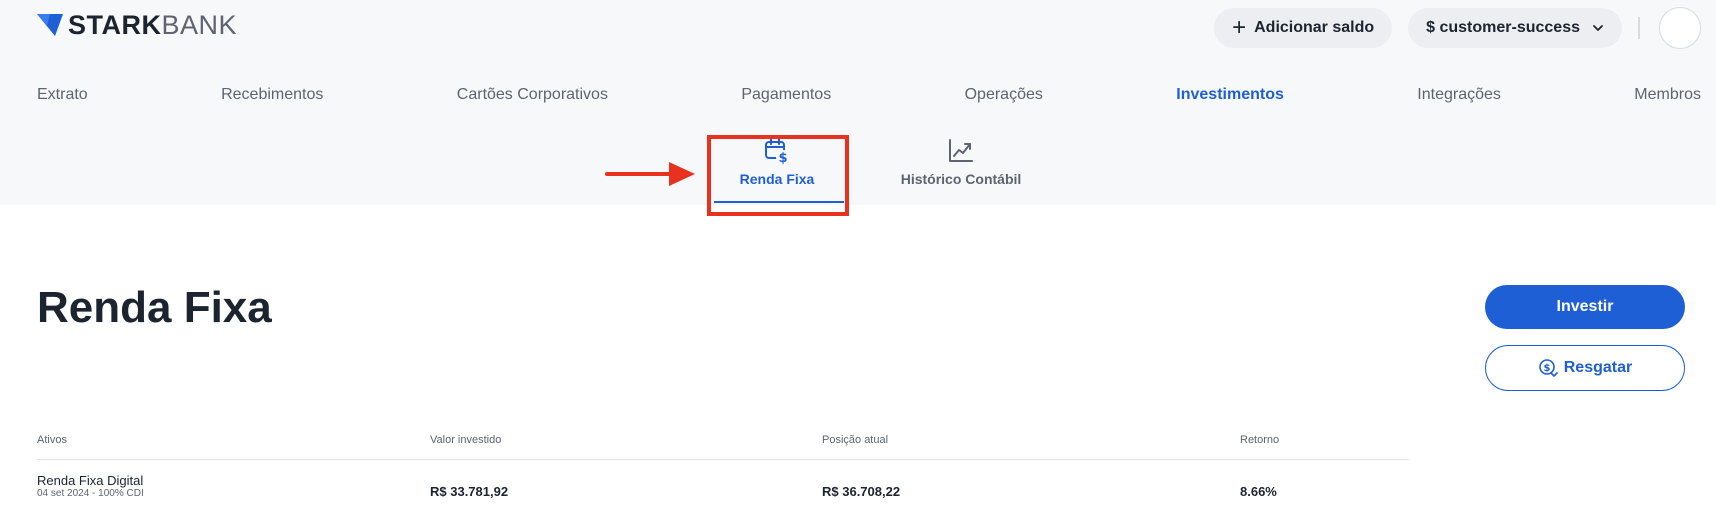 This screenshot has height=515, width=1716. Describe the element at coordinates (199, 24) in the screenshot. I see `logo-text-bank: BANK` at that location.